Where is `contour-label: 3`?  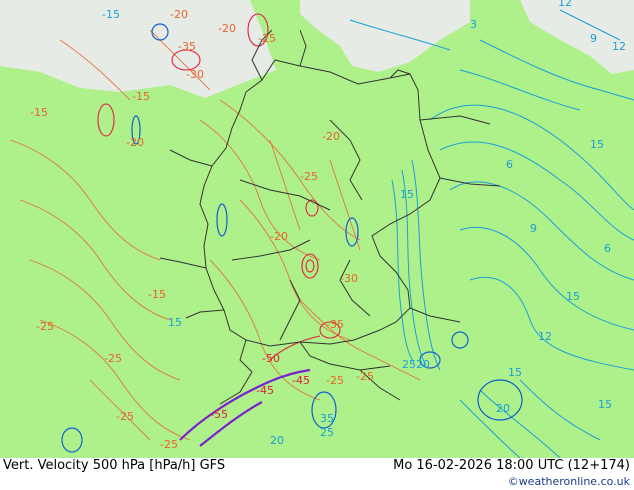
contour-label: 3 is located at coordinates (473, 24).